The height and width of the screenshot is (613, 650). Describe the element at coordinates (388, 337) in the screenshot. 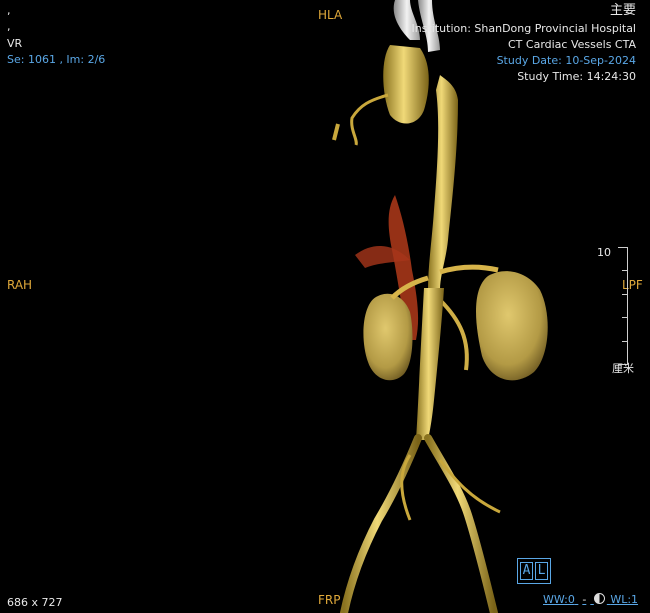

I see `kidney-right-shape` at that location.